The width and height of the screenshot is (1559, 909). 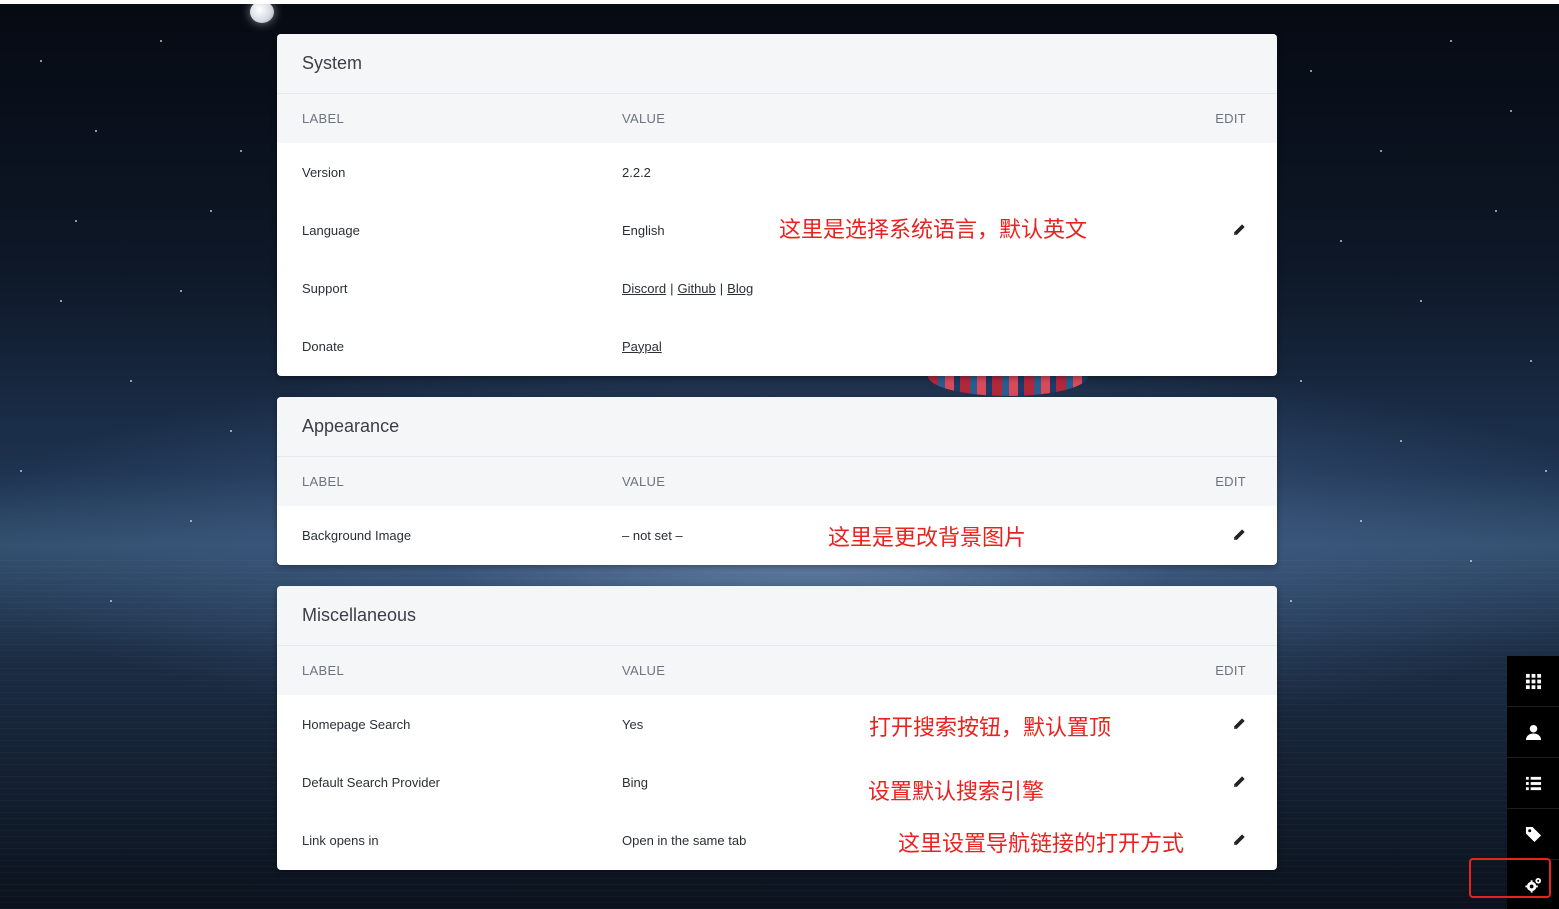 What do you see at coordinates (933, 230) in the screenshot?
I see `language-annotation: 这里是选择系统语言，默认英文` at bounding box center [933, 230].